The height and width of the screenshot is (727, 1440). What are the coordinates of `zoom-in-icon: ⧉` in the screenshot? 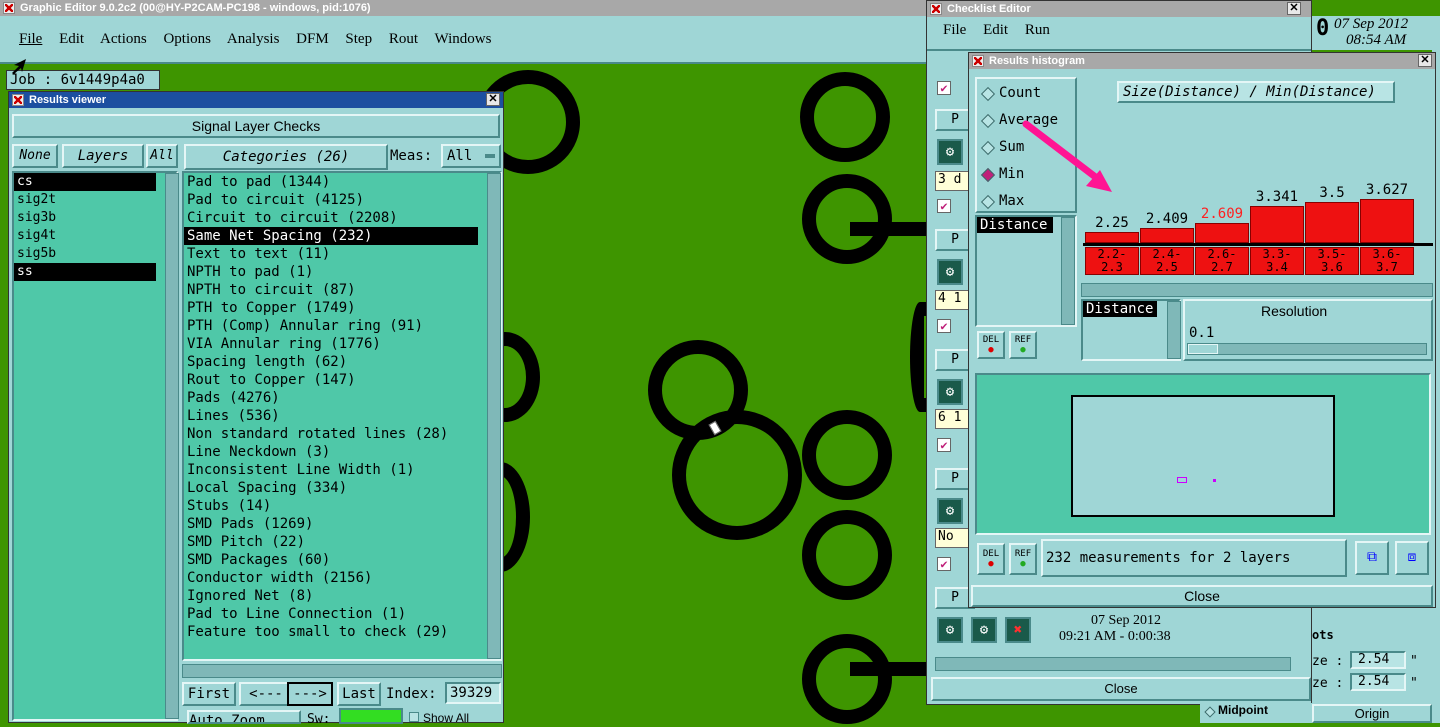 It's located at (1372, 558).